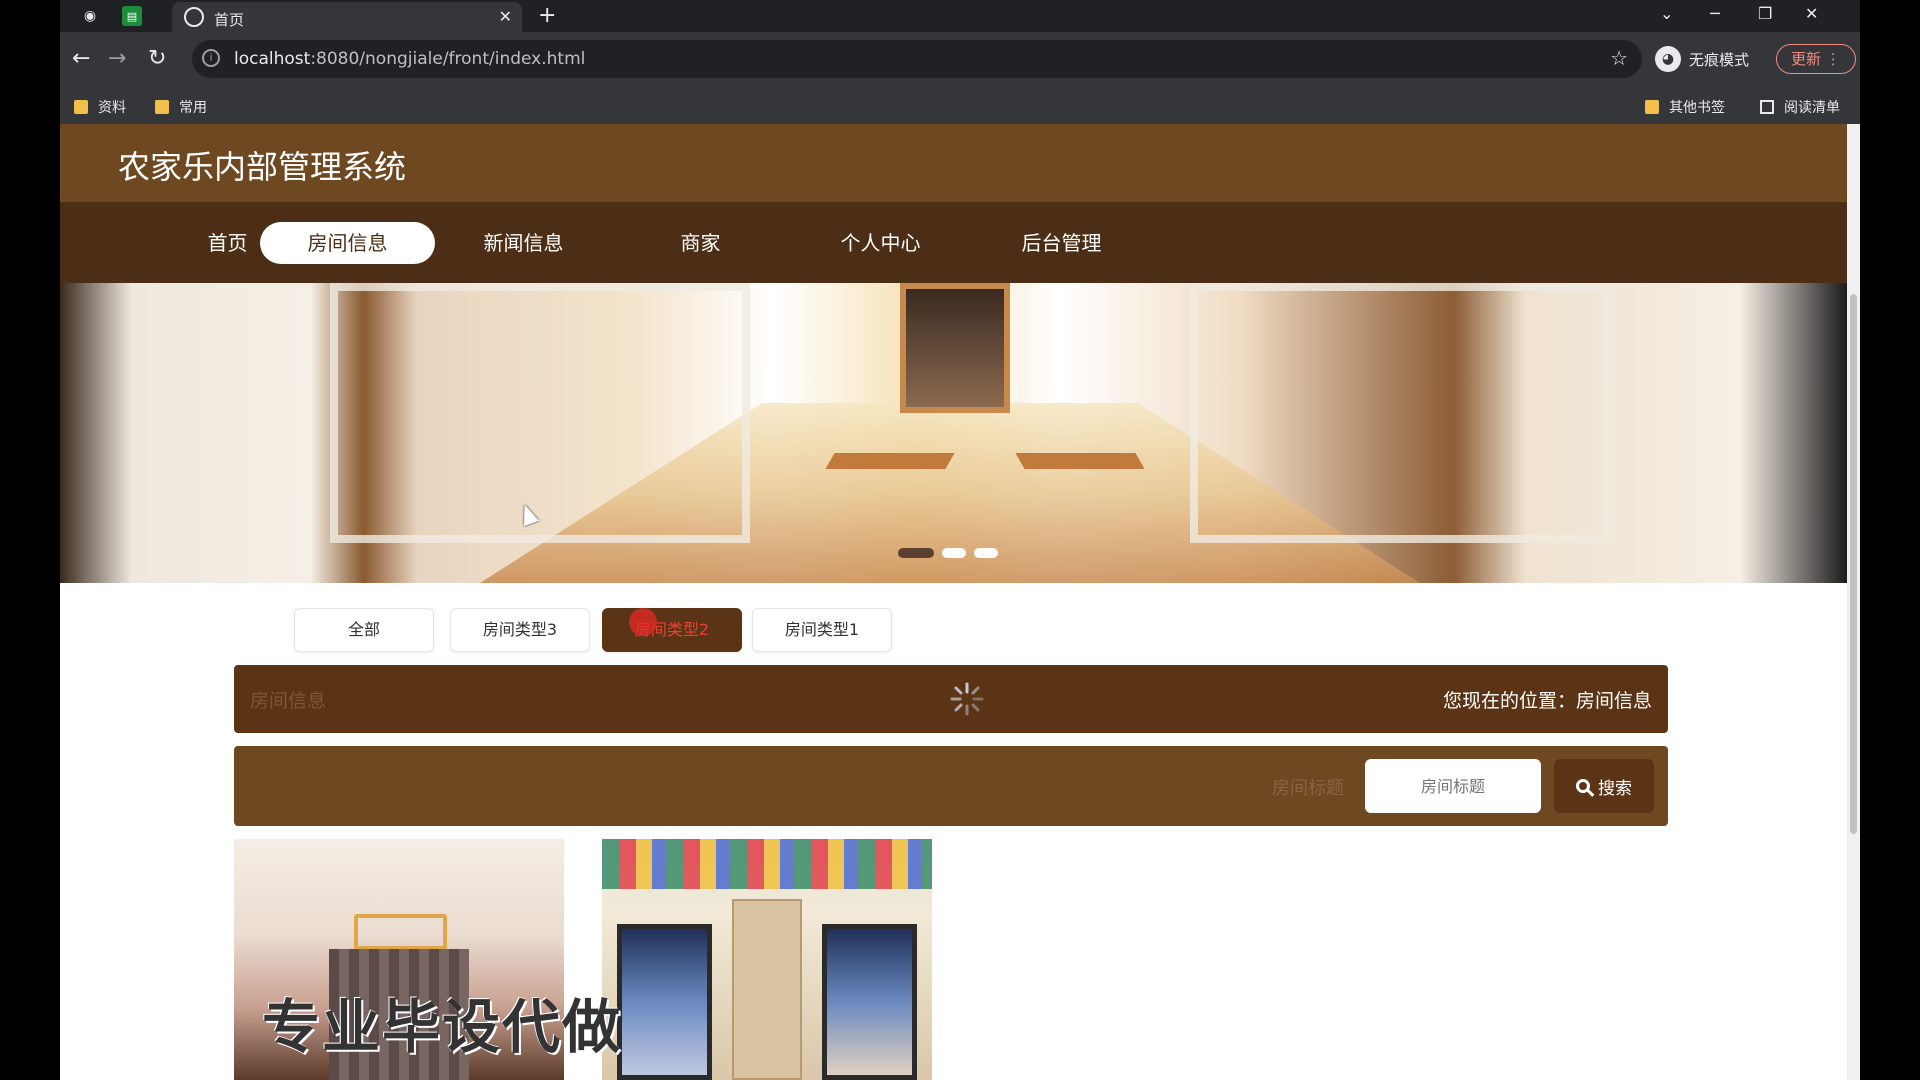 This screenshot has height=1080, width=1920. Describe the element at coordinates (442, 1027) in the screenshot. I see `watermark-text: 专业毕设代做` at that location.